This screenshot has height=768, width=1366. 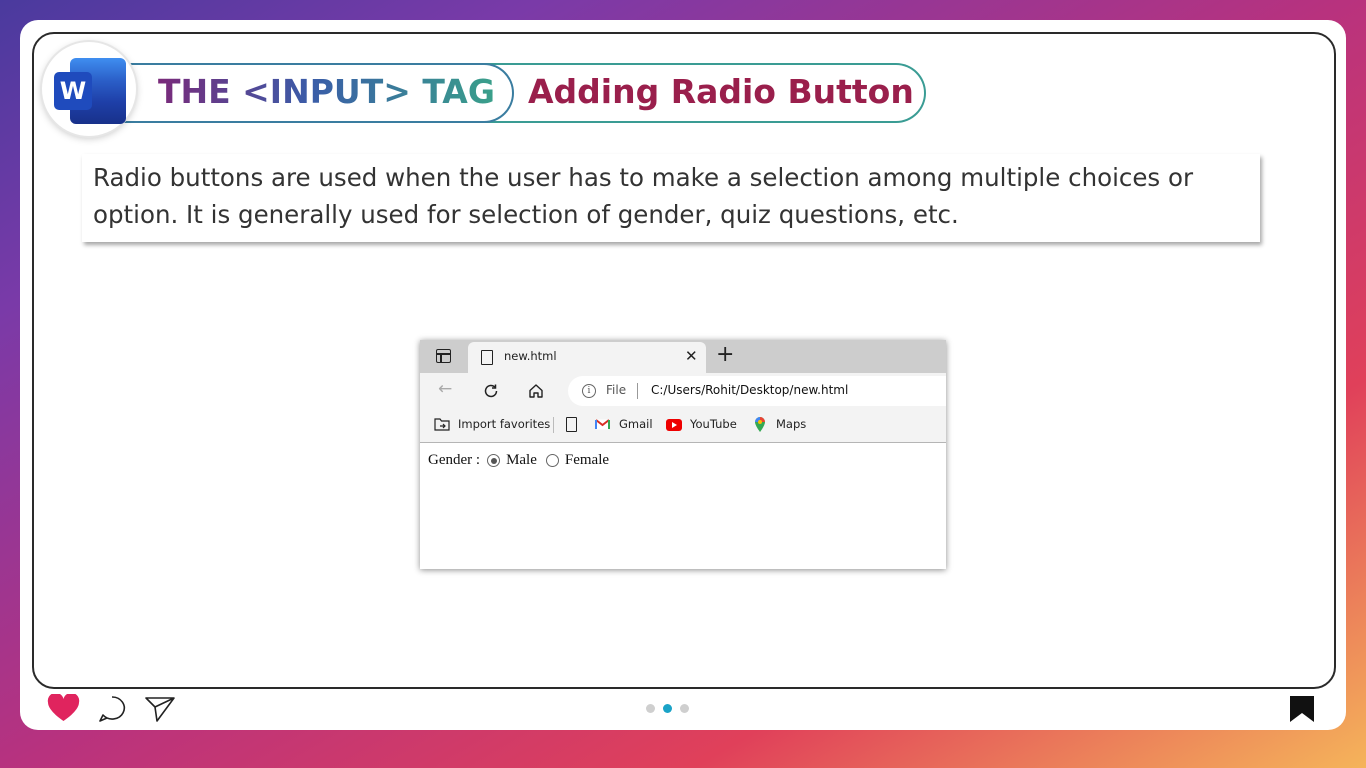 I want to click on info-icon: i, so click(x=589, y=391).